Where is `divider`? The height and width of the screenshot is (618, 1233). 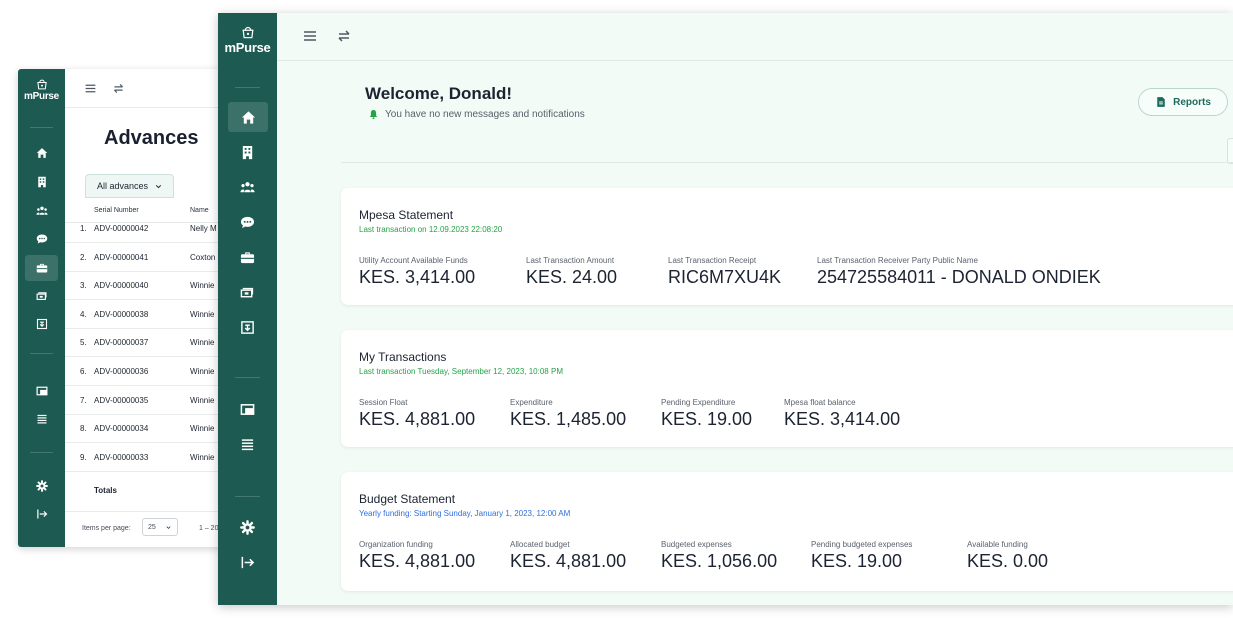 divider is located at coordinates (787, 162).